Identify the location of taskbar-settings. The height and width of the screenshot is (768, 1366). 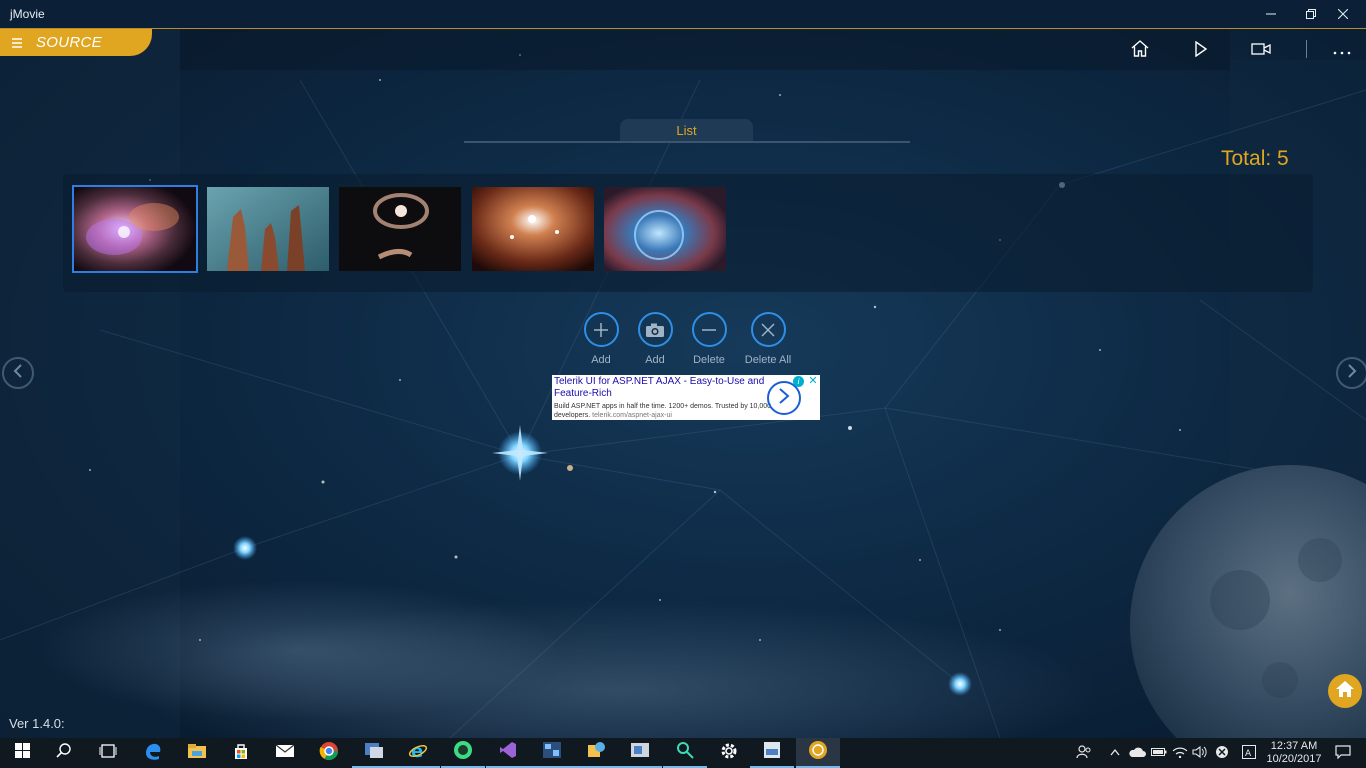
(729, 753).